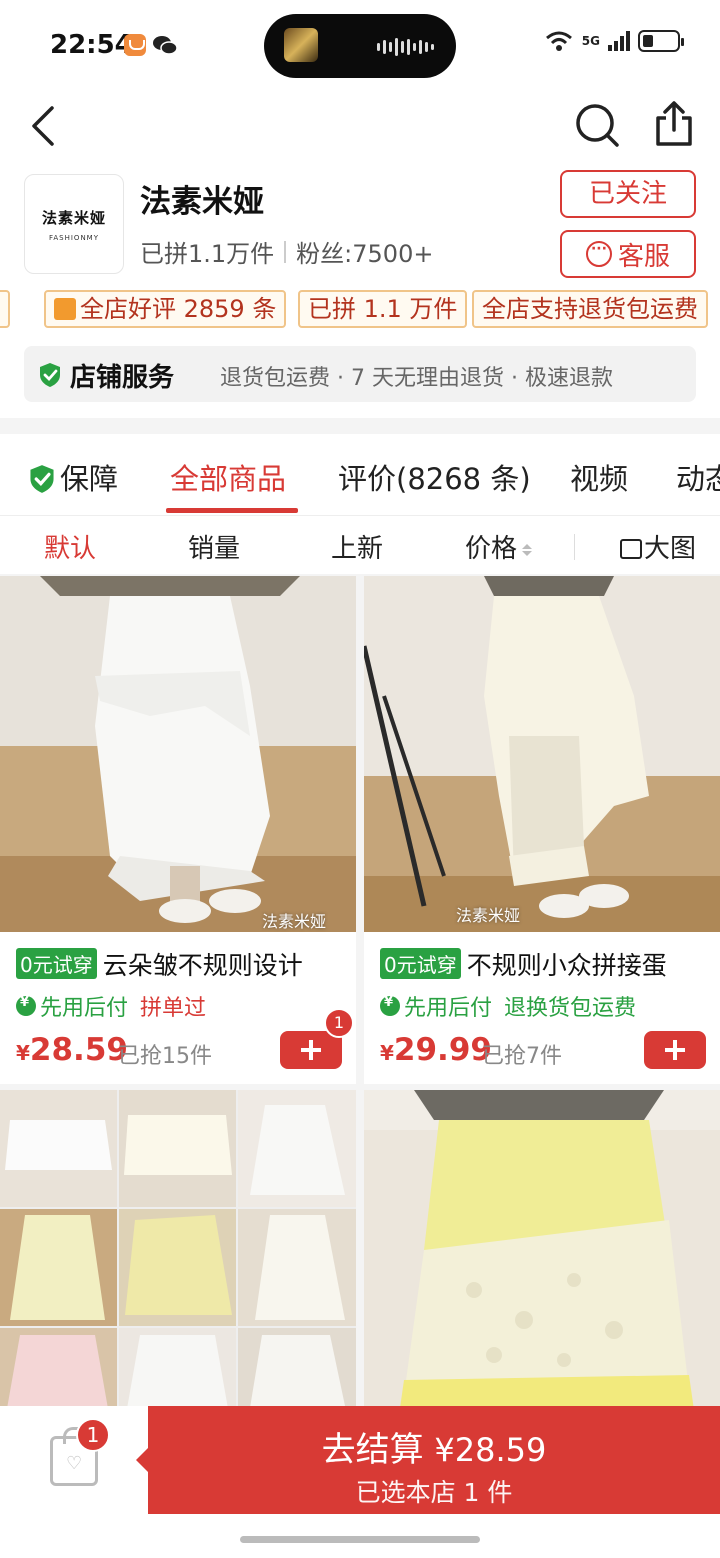  I want to click on chat-icon, so click(598, 254).